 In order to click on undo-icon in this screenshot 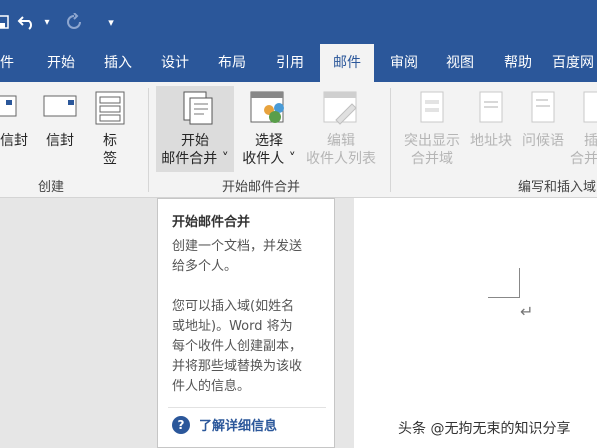, I will do `click(27, 22)`.